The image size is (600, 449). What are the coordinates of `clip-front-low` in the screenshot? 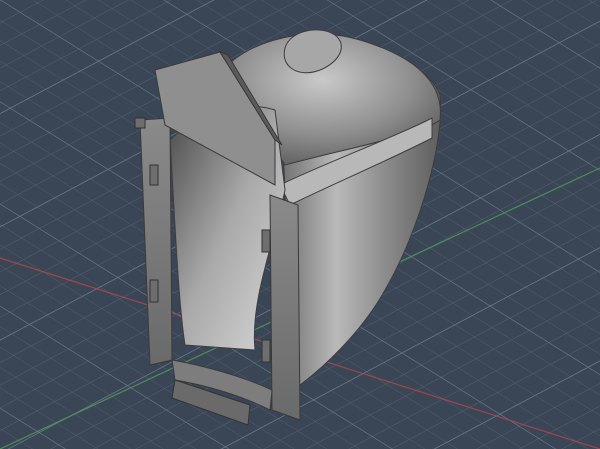 It's located at (266, 351).